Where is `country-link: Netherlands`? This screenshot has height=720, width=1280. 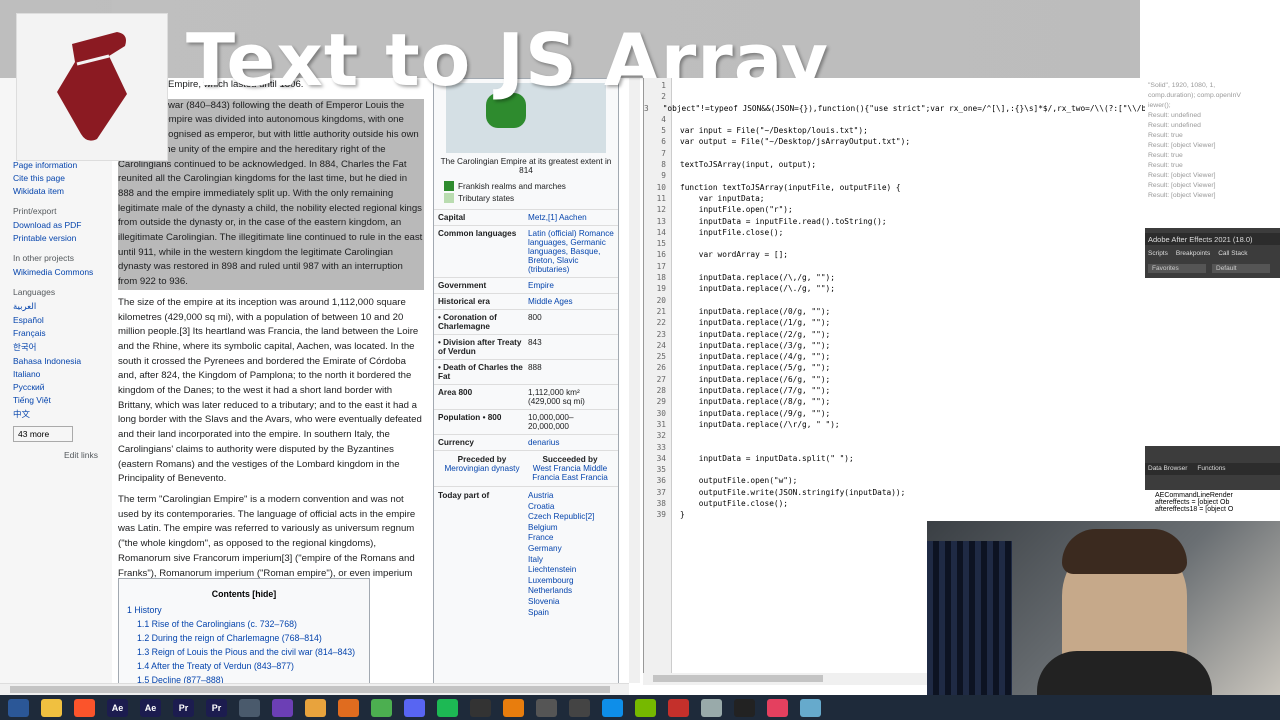
country-link: Netherlands is located at coordinates (571, 591).